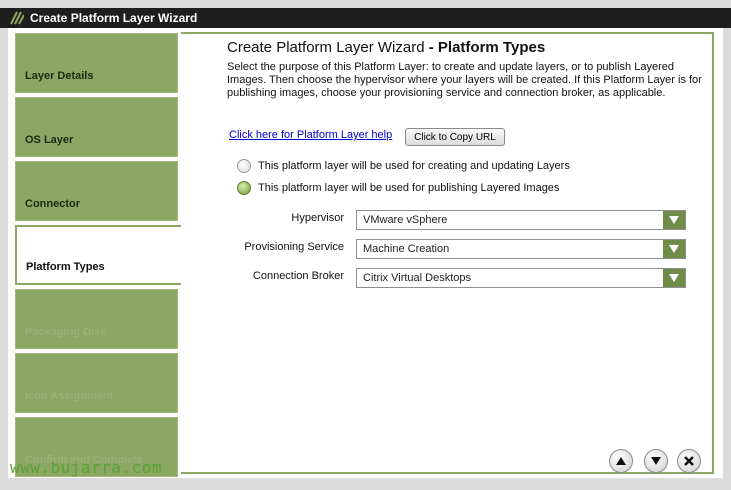 Image resolution: width=731 pixels, height=490 pixels. What do you see at coordinates (65, 267) in the screenshot?
I see `nav-item-label: Platform Types` at bounding box center [65, 267].